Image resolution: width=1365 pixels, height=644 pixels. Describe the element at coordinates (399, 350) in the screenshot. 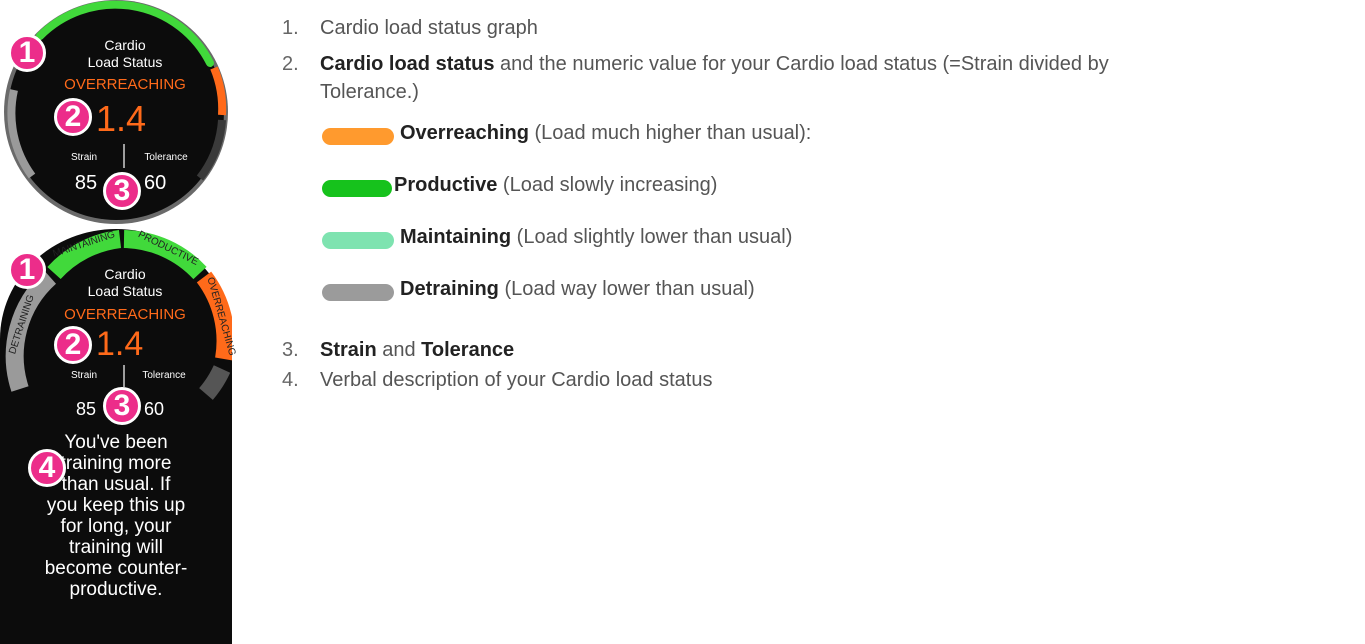

I see `list-text: and` at that location.